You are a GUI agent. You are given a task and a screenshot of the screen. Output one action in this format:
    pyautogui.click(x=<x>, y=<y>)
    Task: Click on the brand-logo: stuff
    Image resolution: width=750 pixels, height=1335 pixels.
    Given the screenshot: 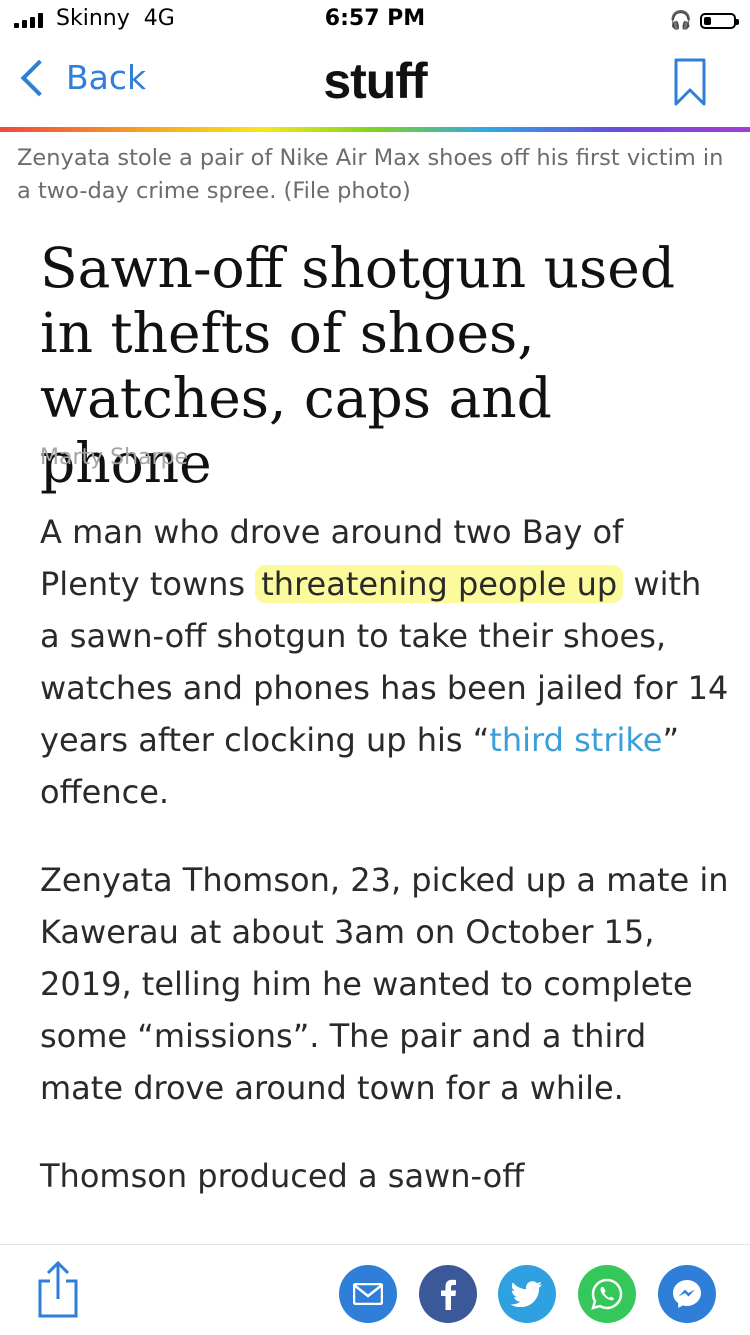 What is the action you would take?
    pyautogui.click(x=375, y=81)
    